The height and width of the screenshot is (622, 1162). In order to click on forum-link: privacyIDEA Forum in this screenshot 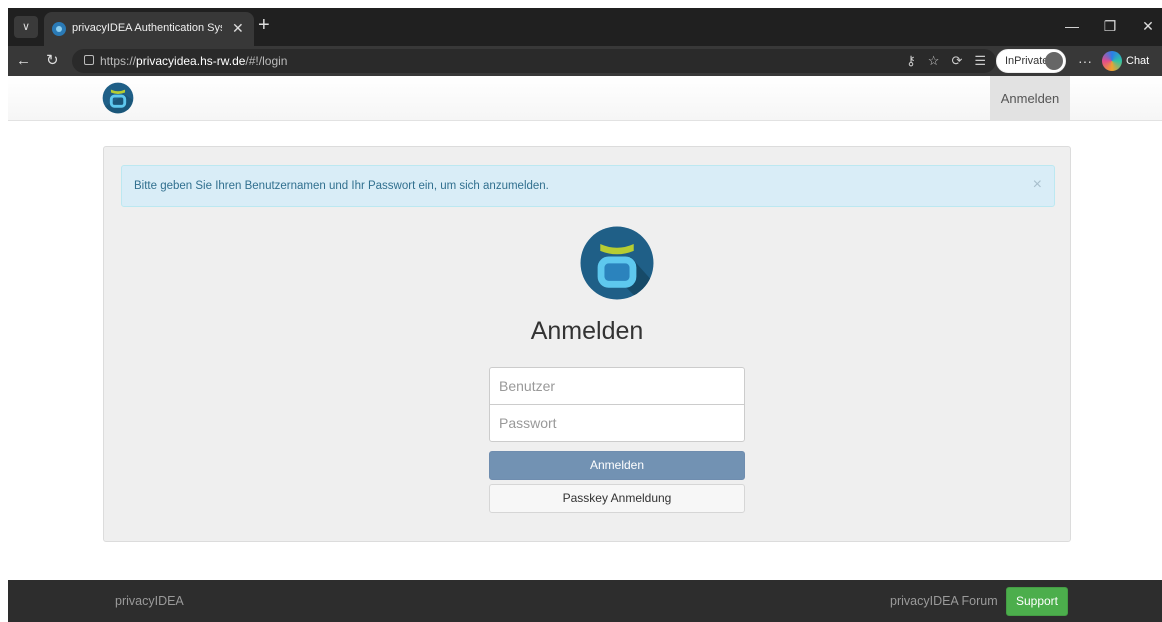, I will do `click(944, 601)`.